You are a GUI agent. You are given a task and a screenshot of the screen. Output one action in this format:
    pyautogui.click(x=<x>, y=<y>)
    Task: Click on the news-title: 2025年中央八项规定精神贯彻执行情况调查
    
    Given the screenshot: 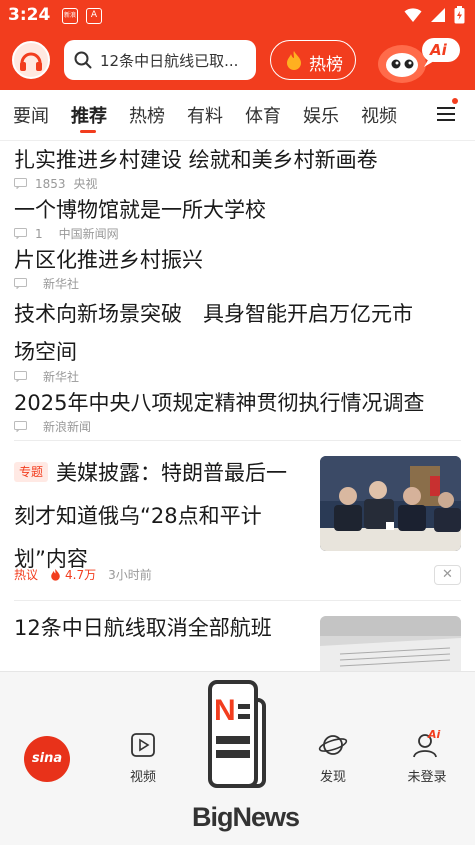 What is the action you would take?
    pyautogui.click(x=219, y=402)
    